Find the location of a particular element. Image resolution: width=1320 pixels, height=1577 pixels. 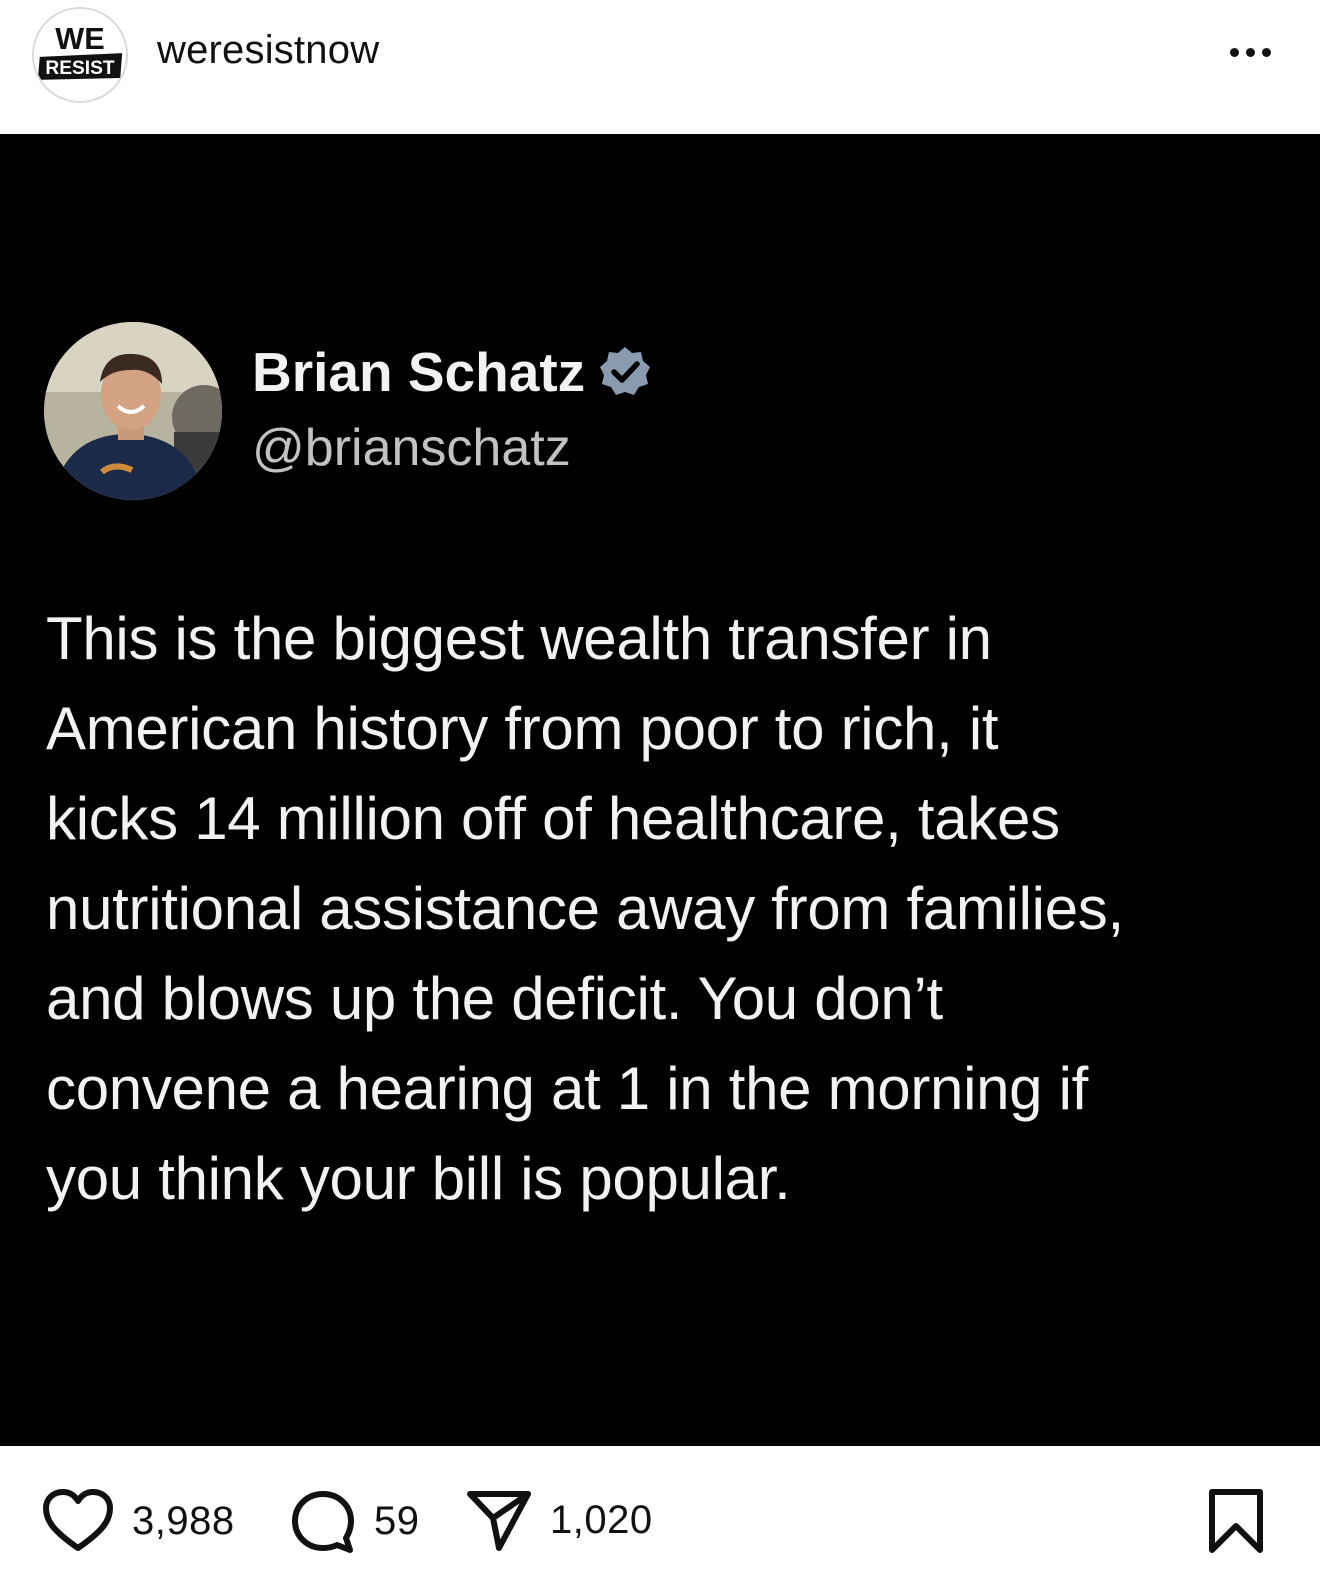

we-resist-logo: WE RESIST is located at coordinates (80, 55).